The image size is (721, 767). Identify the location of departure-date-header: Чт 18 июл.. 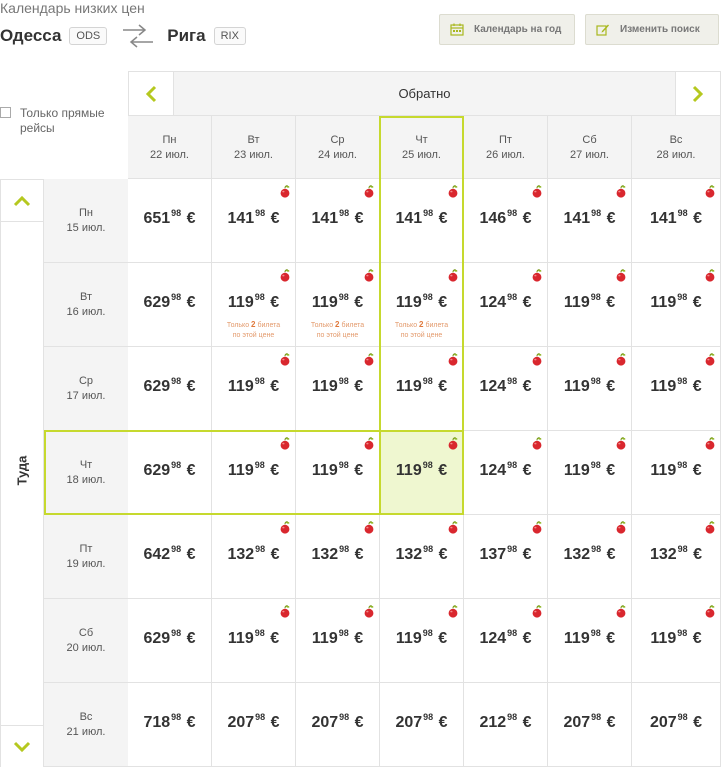
(86, 473).